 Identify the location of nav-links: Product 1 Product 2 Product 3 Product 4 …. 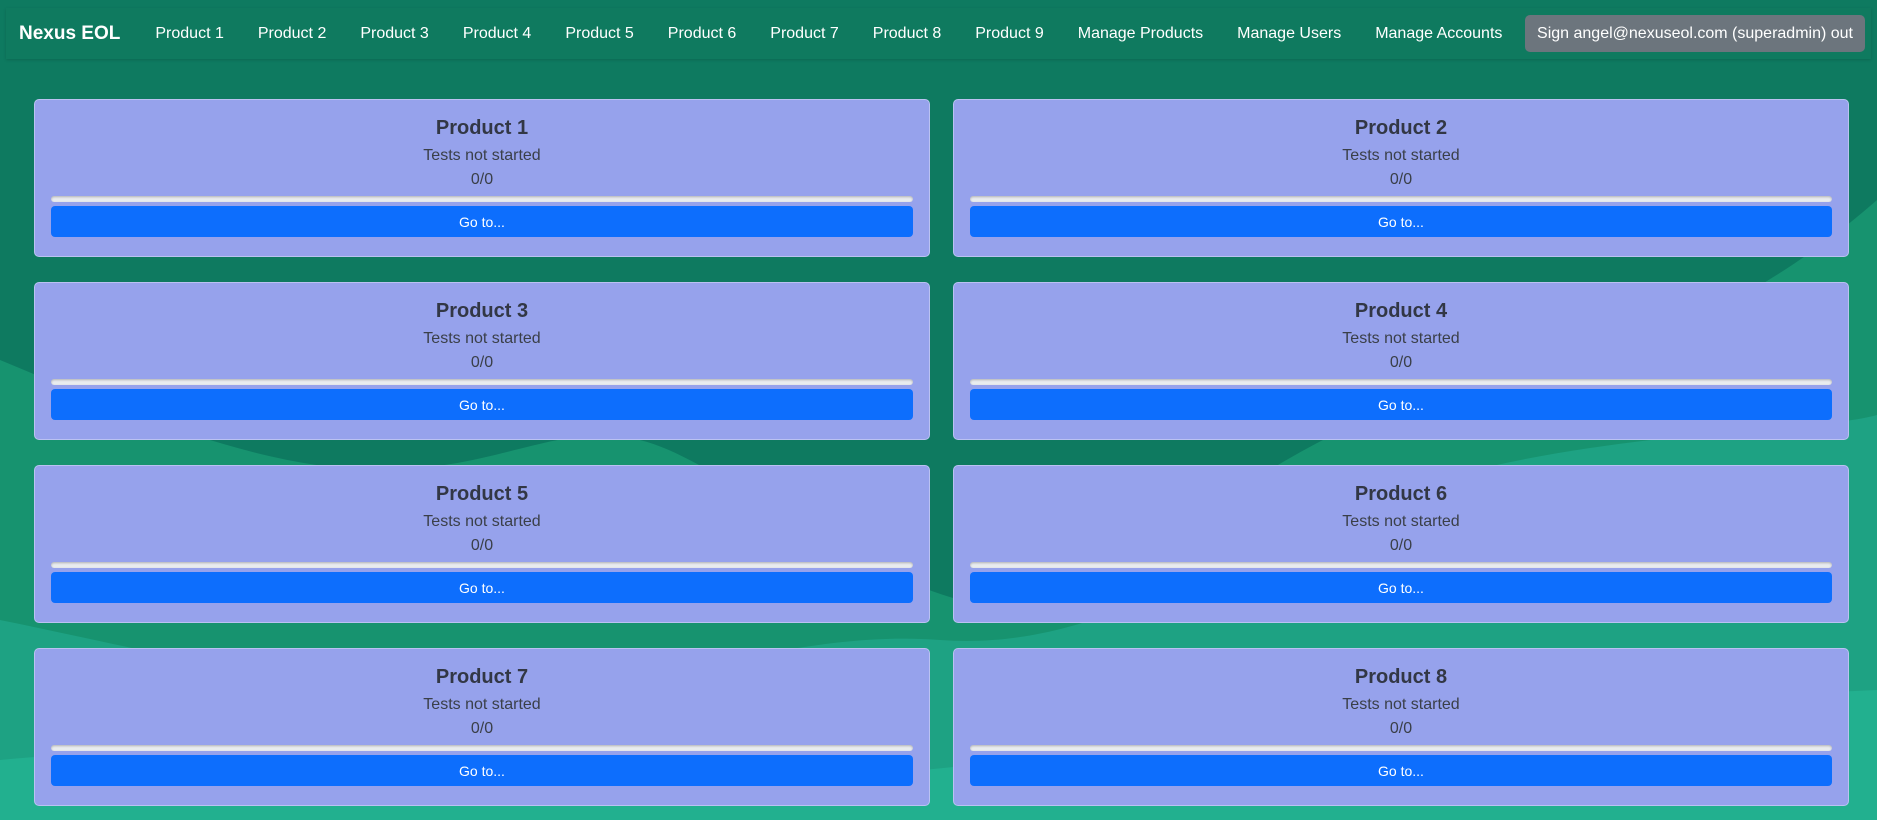
(831, 34).